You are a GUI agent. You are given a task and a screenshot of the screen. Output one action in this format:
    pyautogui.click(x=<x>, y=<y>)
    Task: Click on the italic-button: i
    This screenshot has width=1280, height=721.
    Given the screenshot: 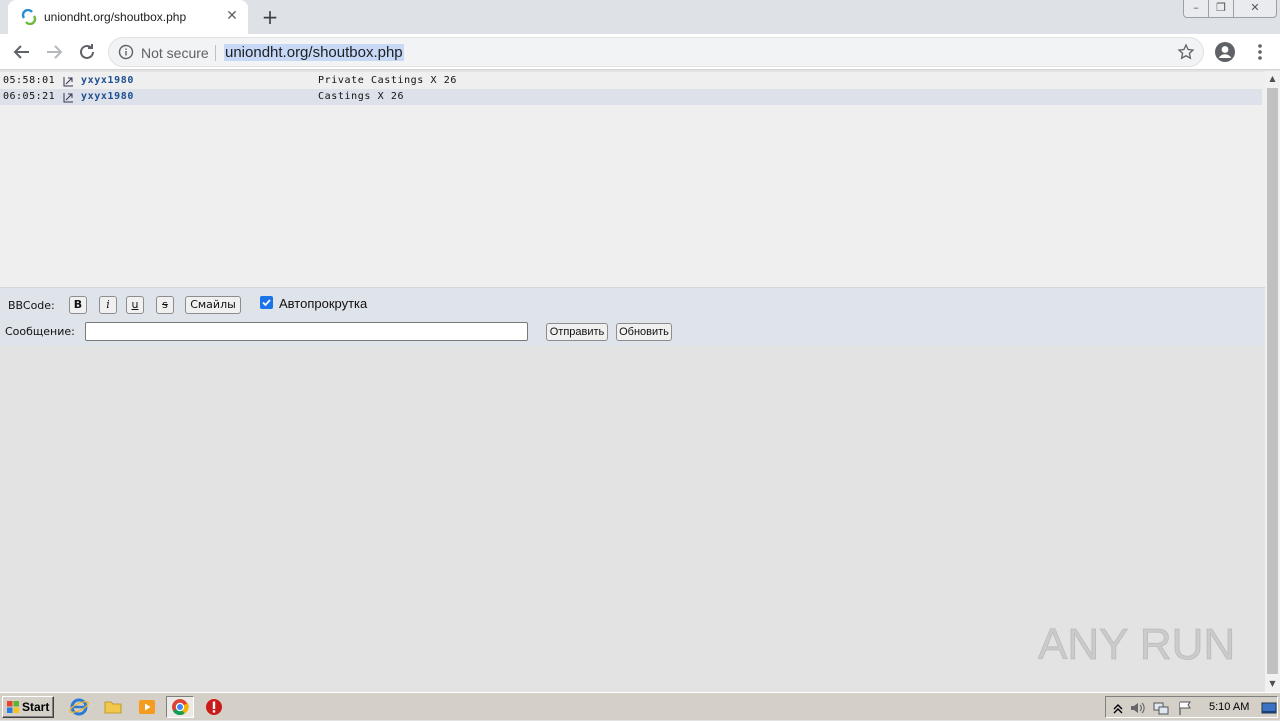 What is the action you would take?
    pyautogui.click(x=108, y=305)
    